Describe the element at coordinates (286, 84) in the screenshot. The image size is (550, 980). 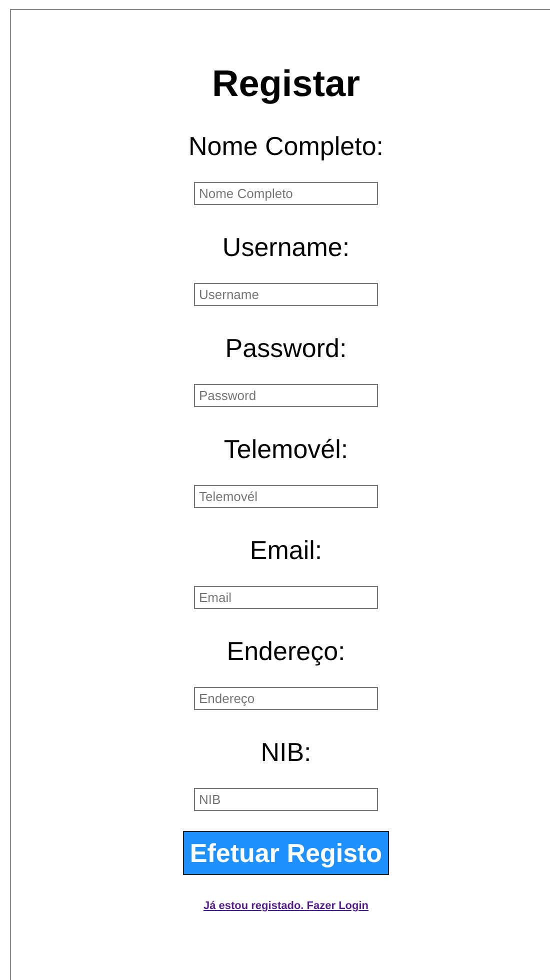
I see `page-title: Registar` at that location.